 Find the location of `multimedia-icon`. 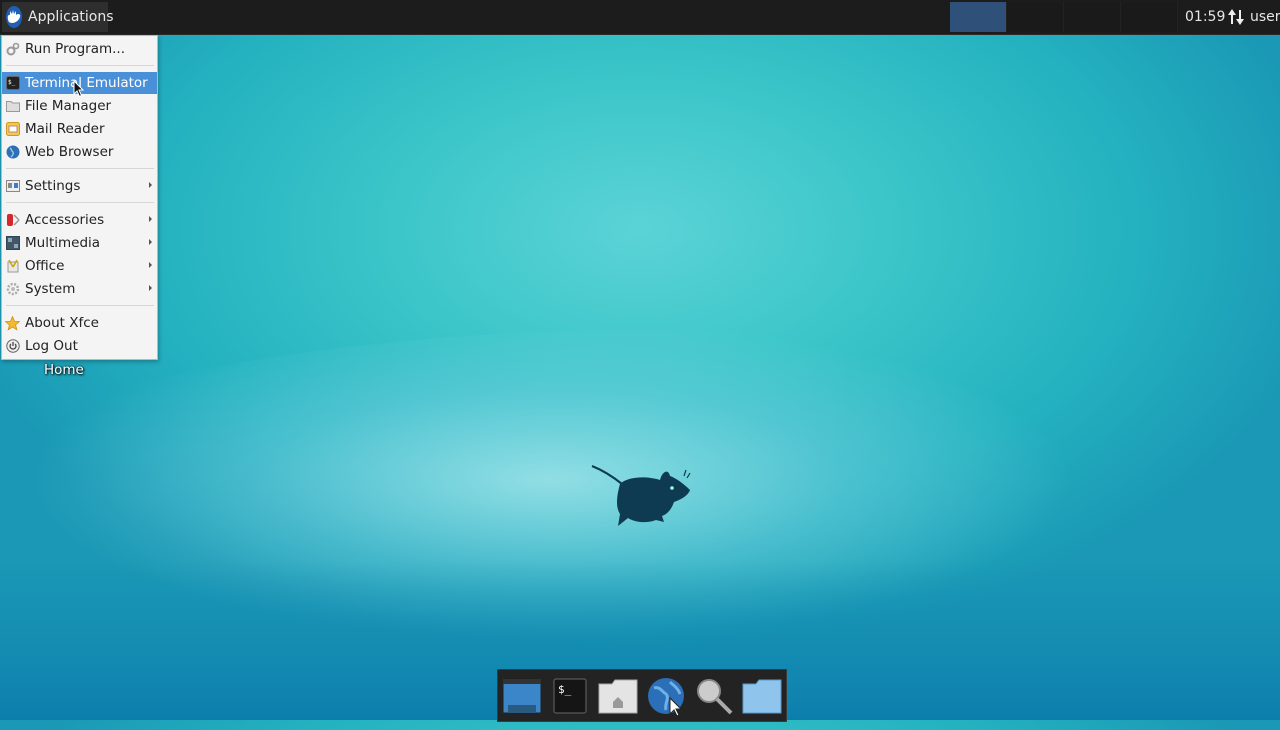

multimedia-icon is located at coordinates (12, 243).